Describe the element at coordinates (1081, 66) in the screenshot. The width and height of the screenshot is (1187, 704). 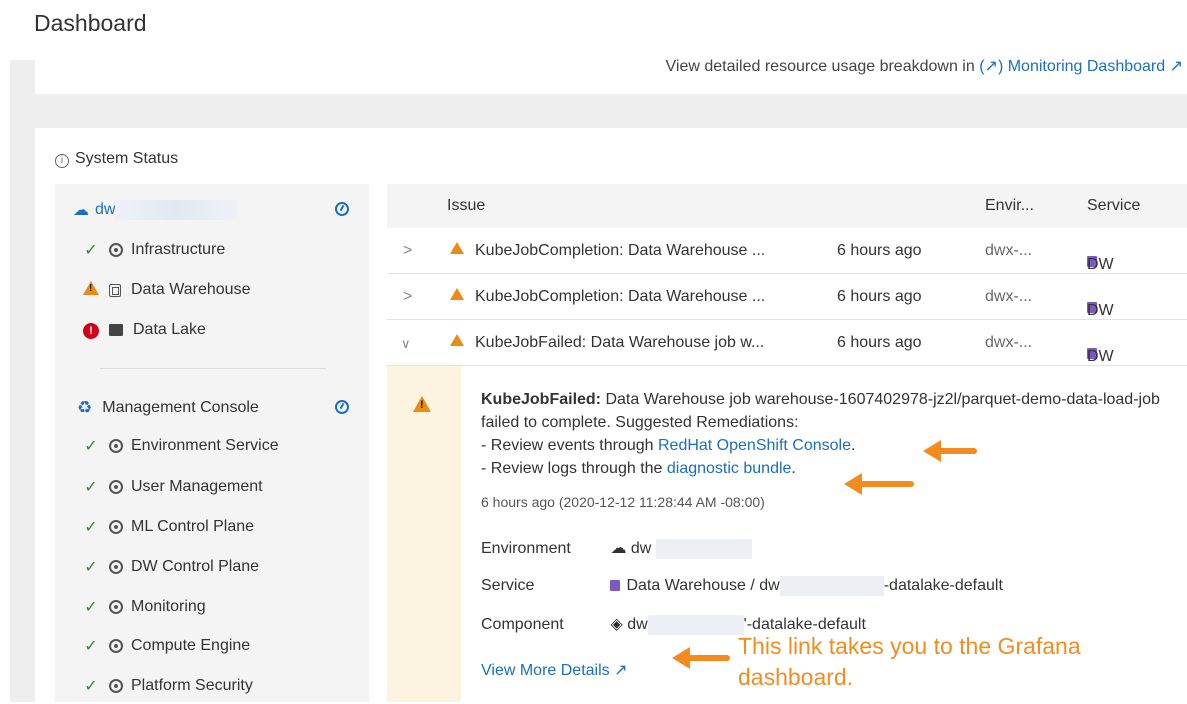
I see `monitoring-dashboard-link: (↗) Monitoring Dashboard ↗` at that location.